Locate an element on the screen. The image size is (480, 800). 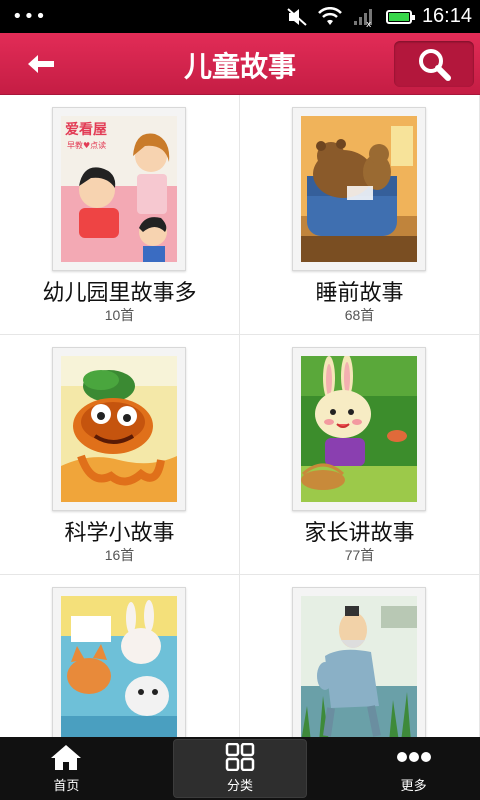
status-time: 16:14 is located at coordinates (446, 16).